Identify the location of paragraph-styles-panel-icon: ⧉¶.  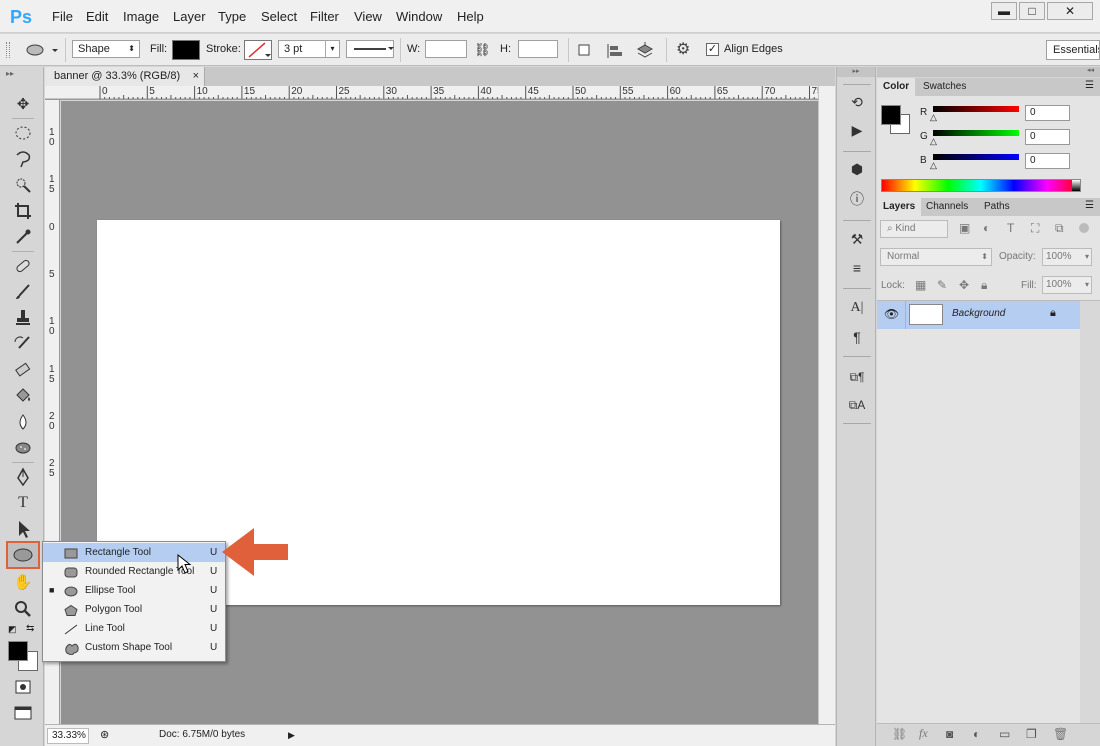
(857, 377).